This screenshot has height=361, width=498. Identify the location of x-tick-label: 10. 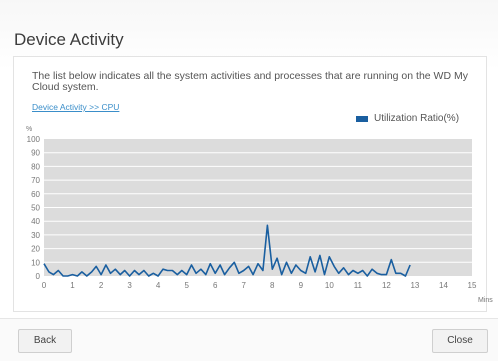
(329, 285).